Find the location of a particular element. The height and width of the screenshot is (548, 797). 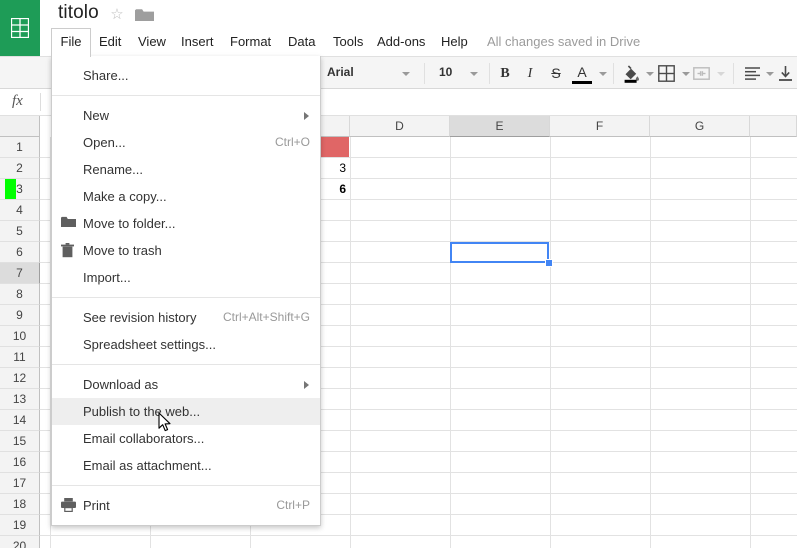

row-header-12: 12 is located at coordinates (20, 378).